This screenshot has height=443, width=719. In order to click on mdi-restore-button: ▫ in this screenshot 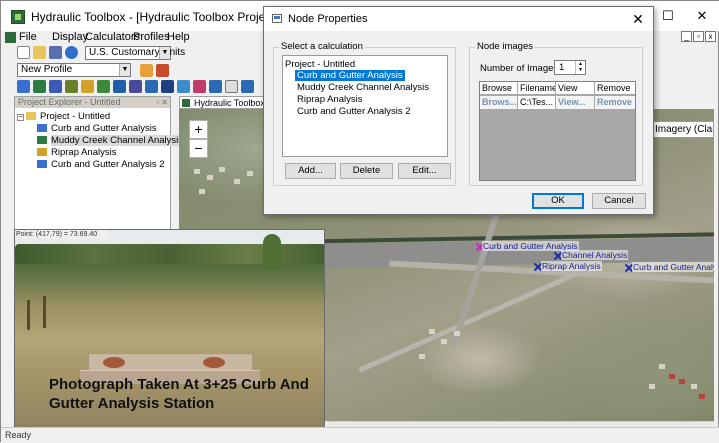, I will do `click(698, 36)`.